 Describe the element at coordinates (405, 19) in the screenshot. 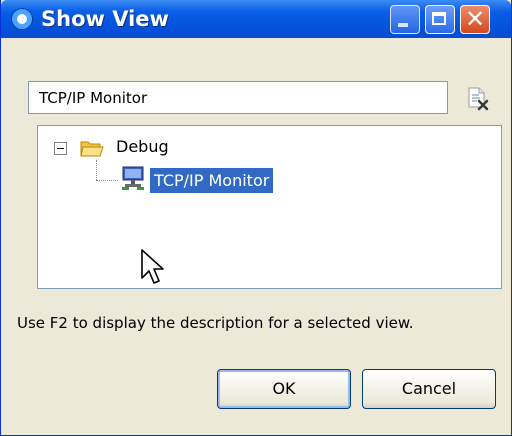

I see `minimize-button` at that location.